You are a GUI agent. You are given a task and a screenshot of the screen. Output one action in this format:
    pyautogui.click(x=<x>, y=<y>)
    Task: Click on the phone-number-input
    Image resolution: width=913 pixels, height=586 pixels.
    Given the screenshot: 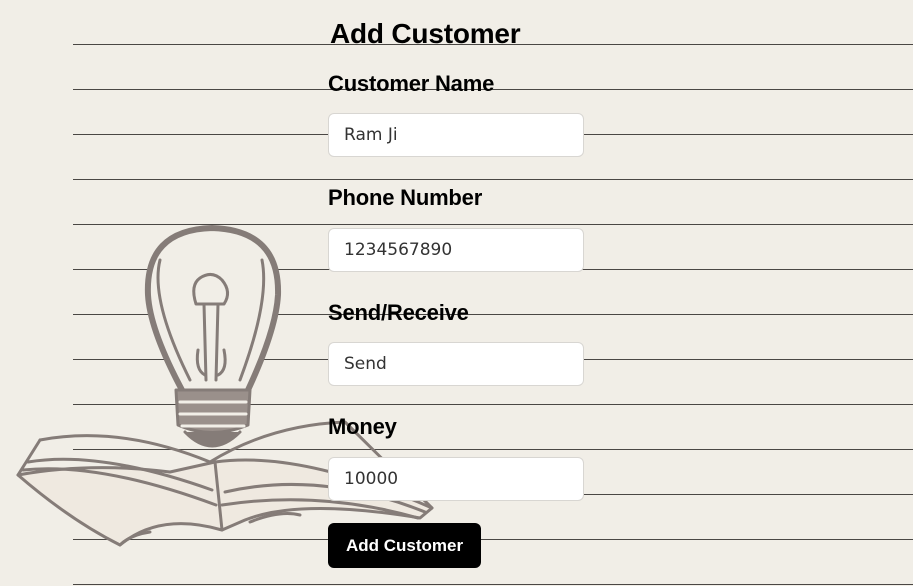 What is the action you would take?
    pyautogui.click(x=456, y=250)
    